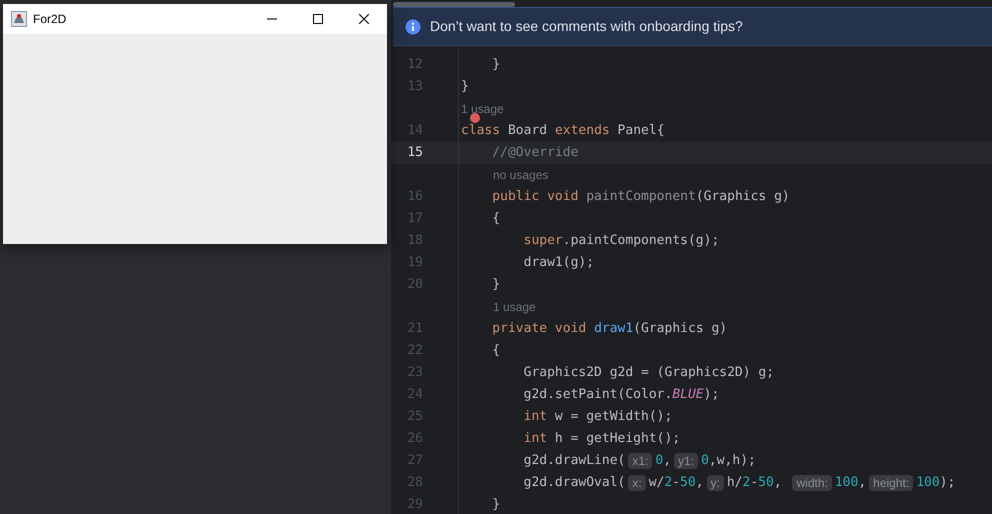  What do you see at coordinates (614, 329) in the screenshot?
I see `code-token: draw1` at bounding box center [614, 329].